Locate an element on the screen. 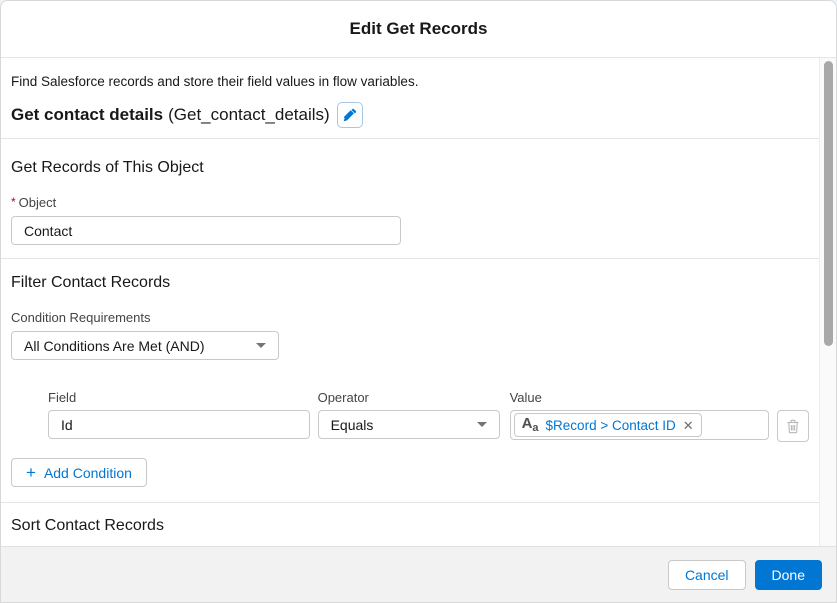 The width and height of the screenshot is (837, 603). operator-value: Equals is located at coordinates (352, 424).